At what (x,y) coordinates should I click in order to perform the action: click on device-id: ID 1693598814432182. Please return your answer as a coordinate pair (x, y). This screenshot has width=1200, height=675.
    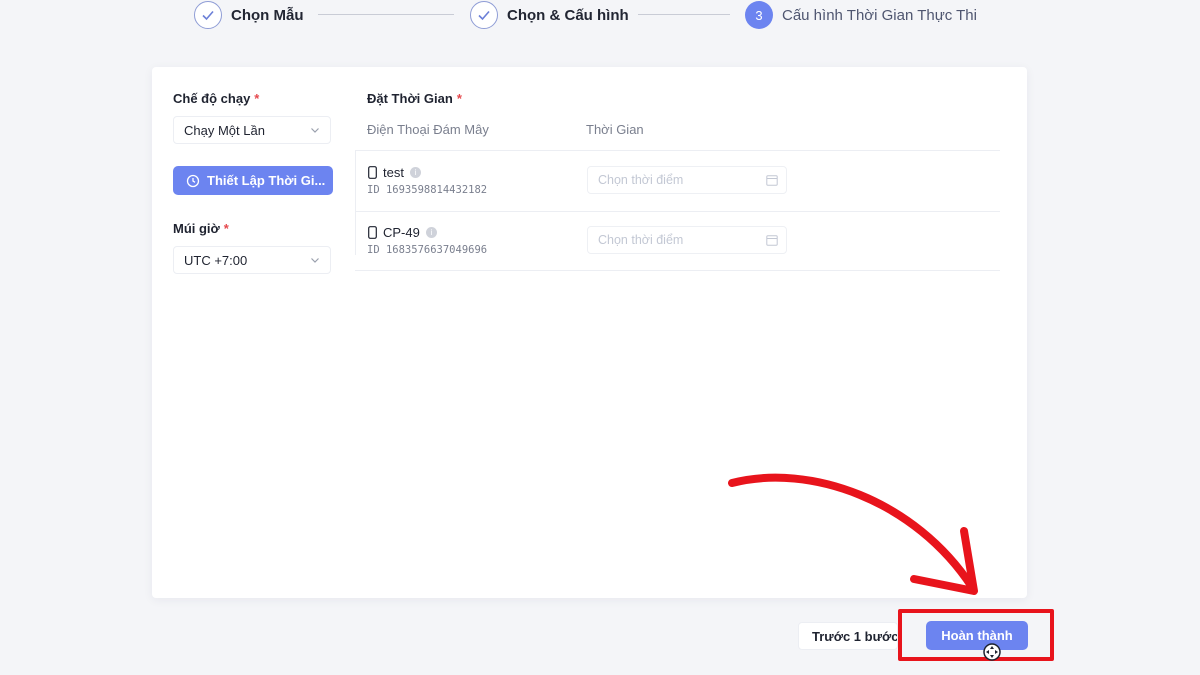
    Looking at the image, I should click on (427, 190).